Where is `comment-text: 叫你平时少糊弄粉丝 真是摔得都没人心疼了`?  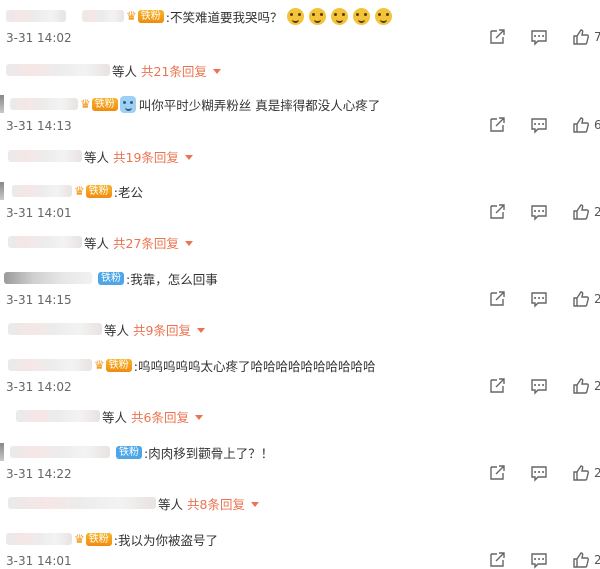 comment-text: 叫你平时少糊弄粉丝 真是摔得都没人心疼了 is located at coordinates (259, 105).